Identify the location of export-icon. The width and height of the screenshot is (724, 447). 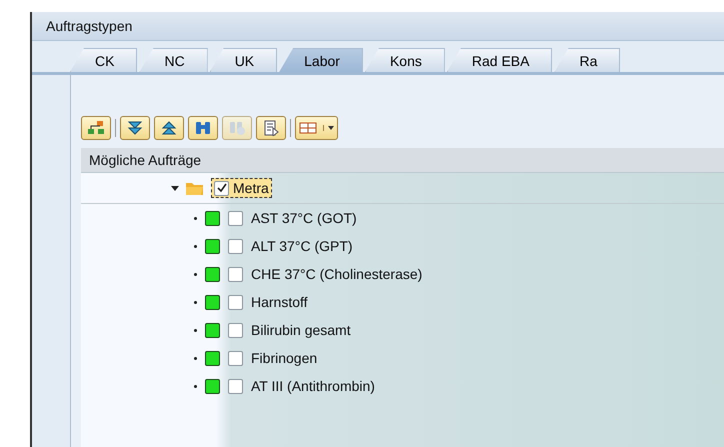
(271, 128).